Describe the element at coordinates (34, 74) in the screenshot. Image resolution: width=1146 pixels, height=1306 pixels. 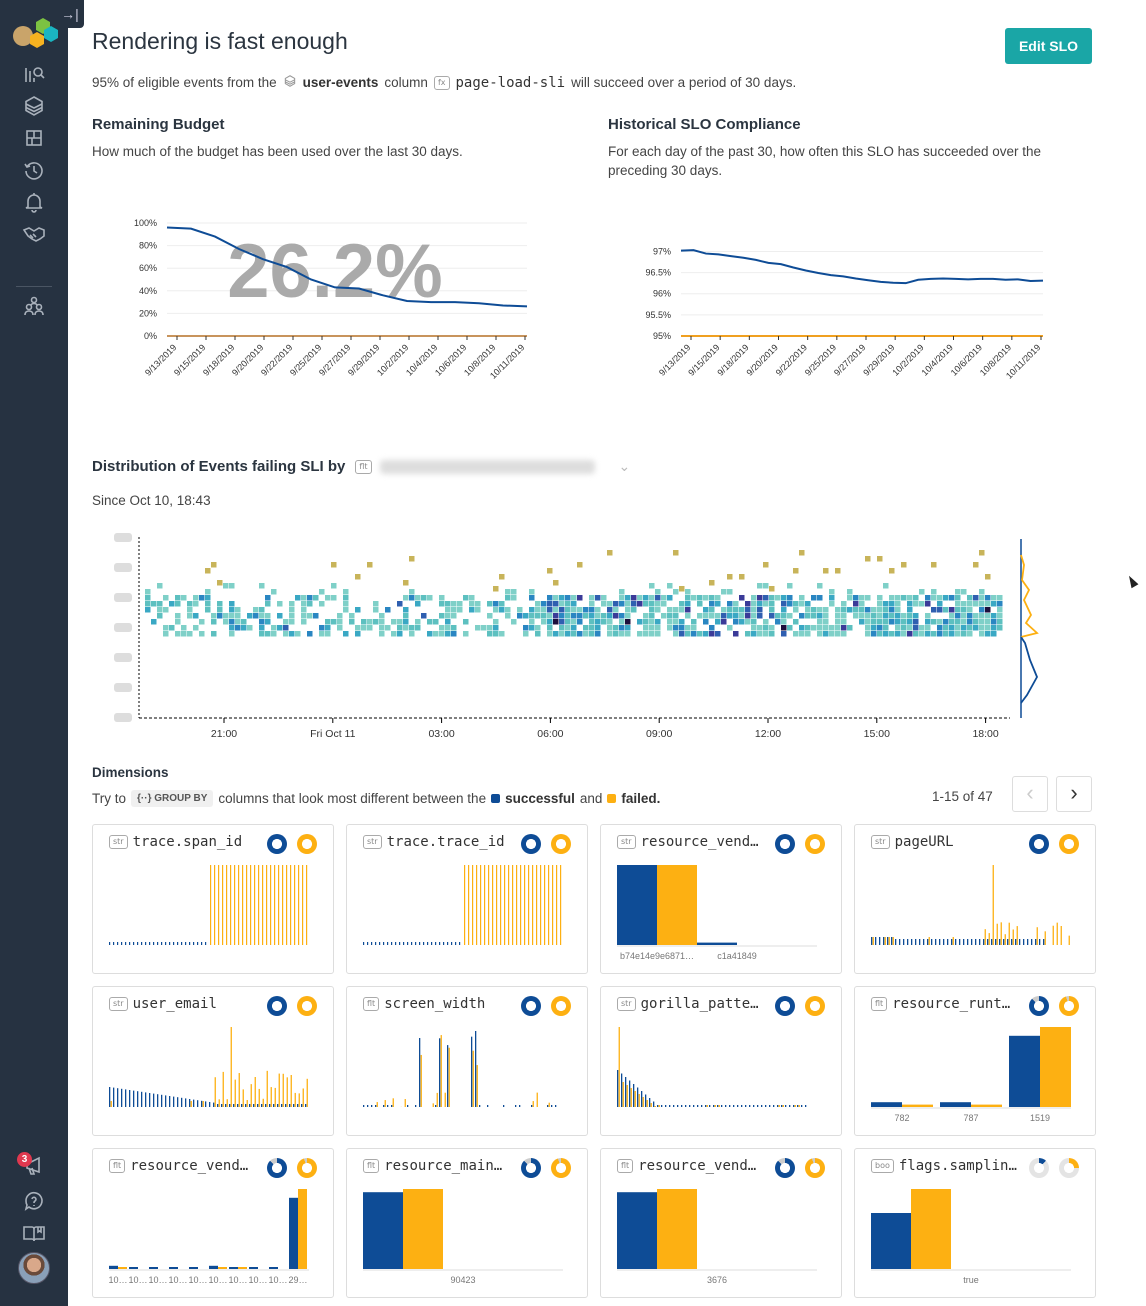
I see `query-icon` at that location.